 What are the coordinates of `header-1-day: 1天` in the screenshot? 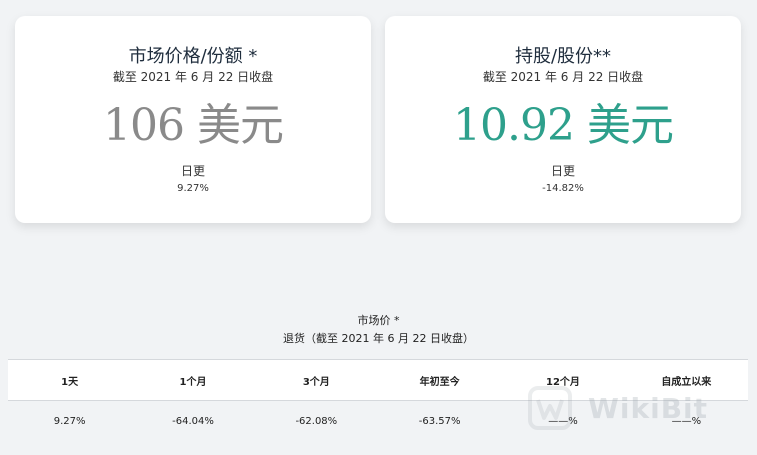 It's located at (70, 380).